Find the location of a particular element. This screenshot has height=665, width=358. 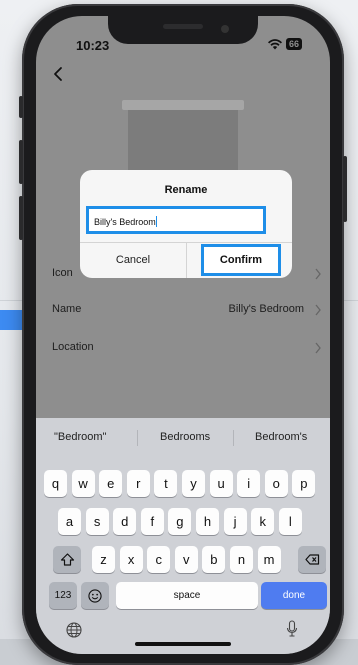

front-camera is located at coordinates (225, 29).